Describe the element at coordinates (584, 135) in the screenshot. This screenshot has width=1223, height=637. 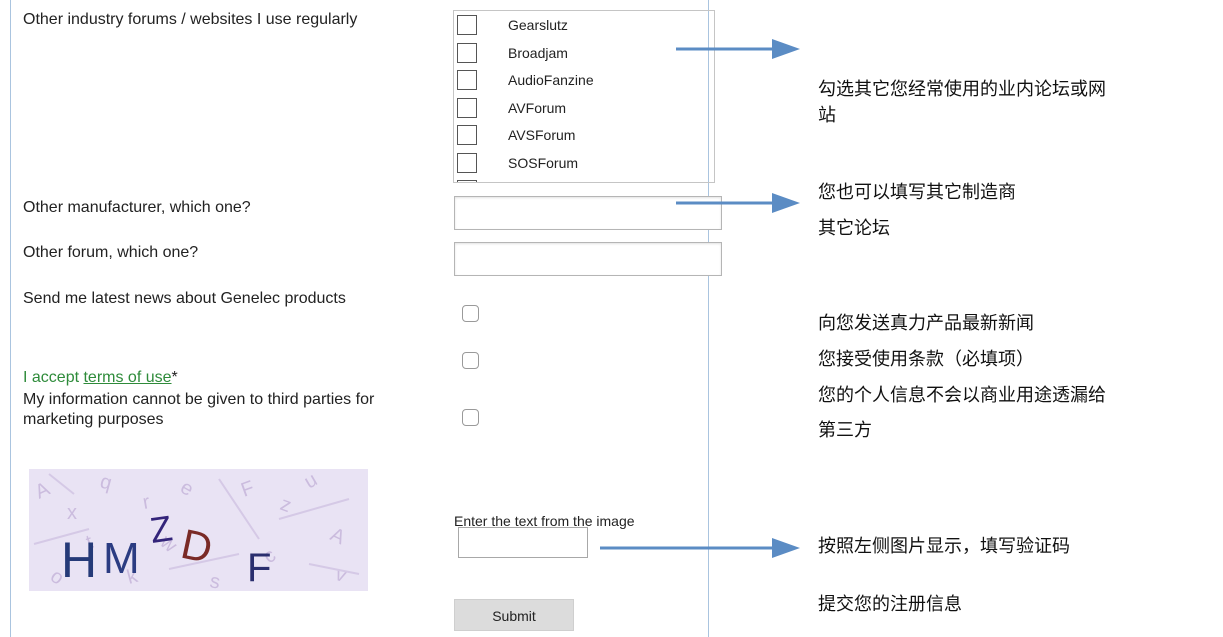
I see `forum-item-avsforum: AVSForum` at that location.